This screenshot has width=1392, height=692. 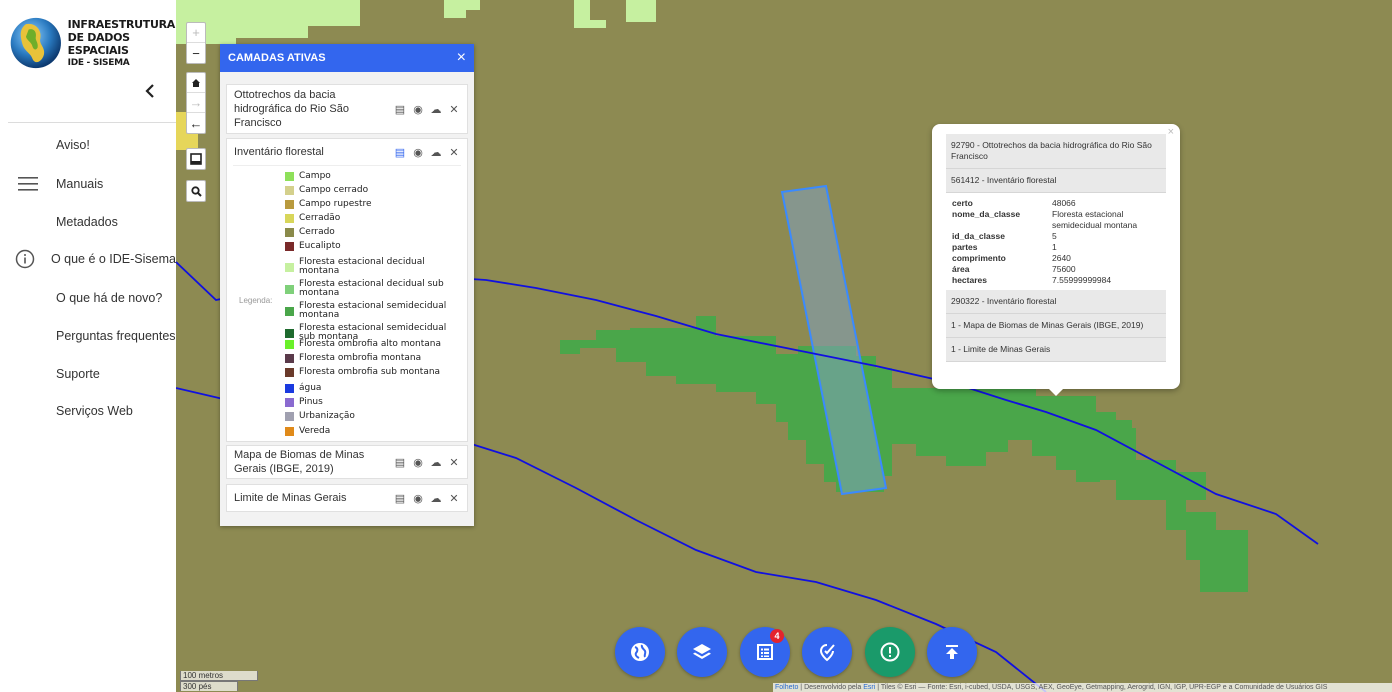 I want to click on legend-item: água, so click(x=303, y=388).